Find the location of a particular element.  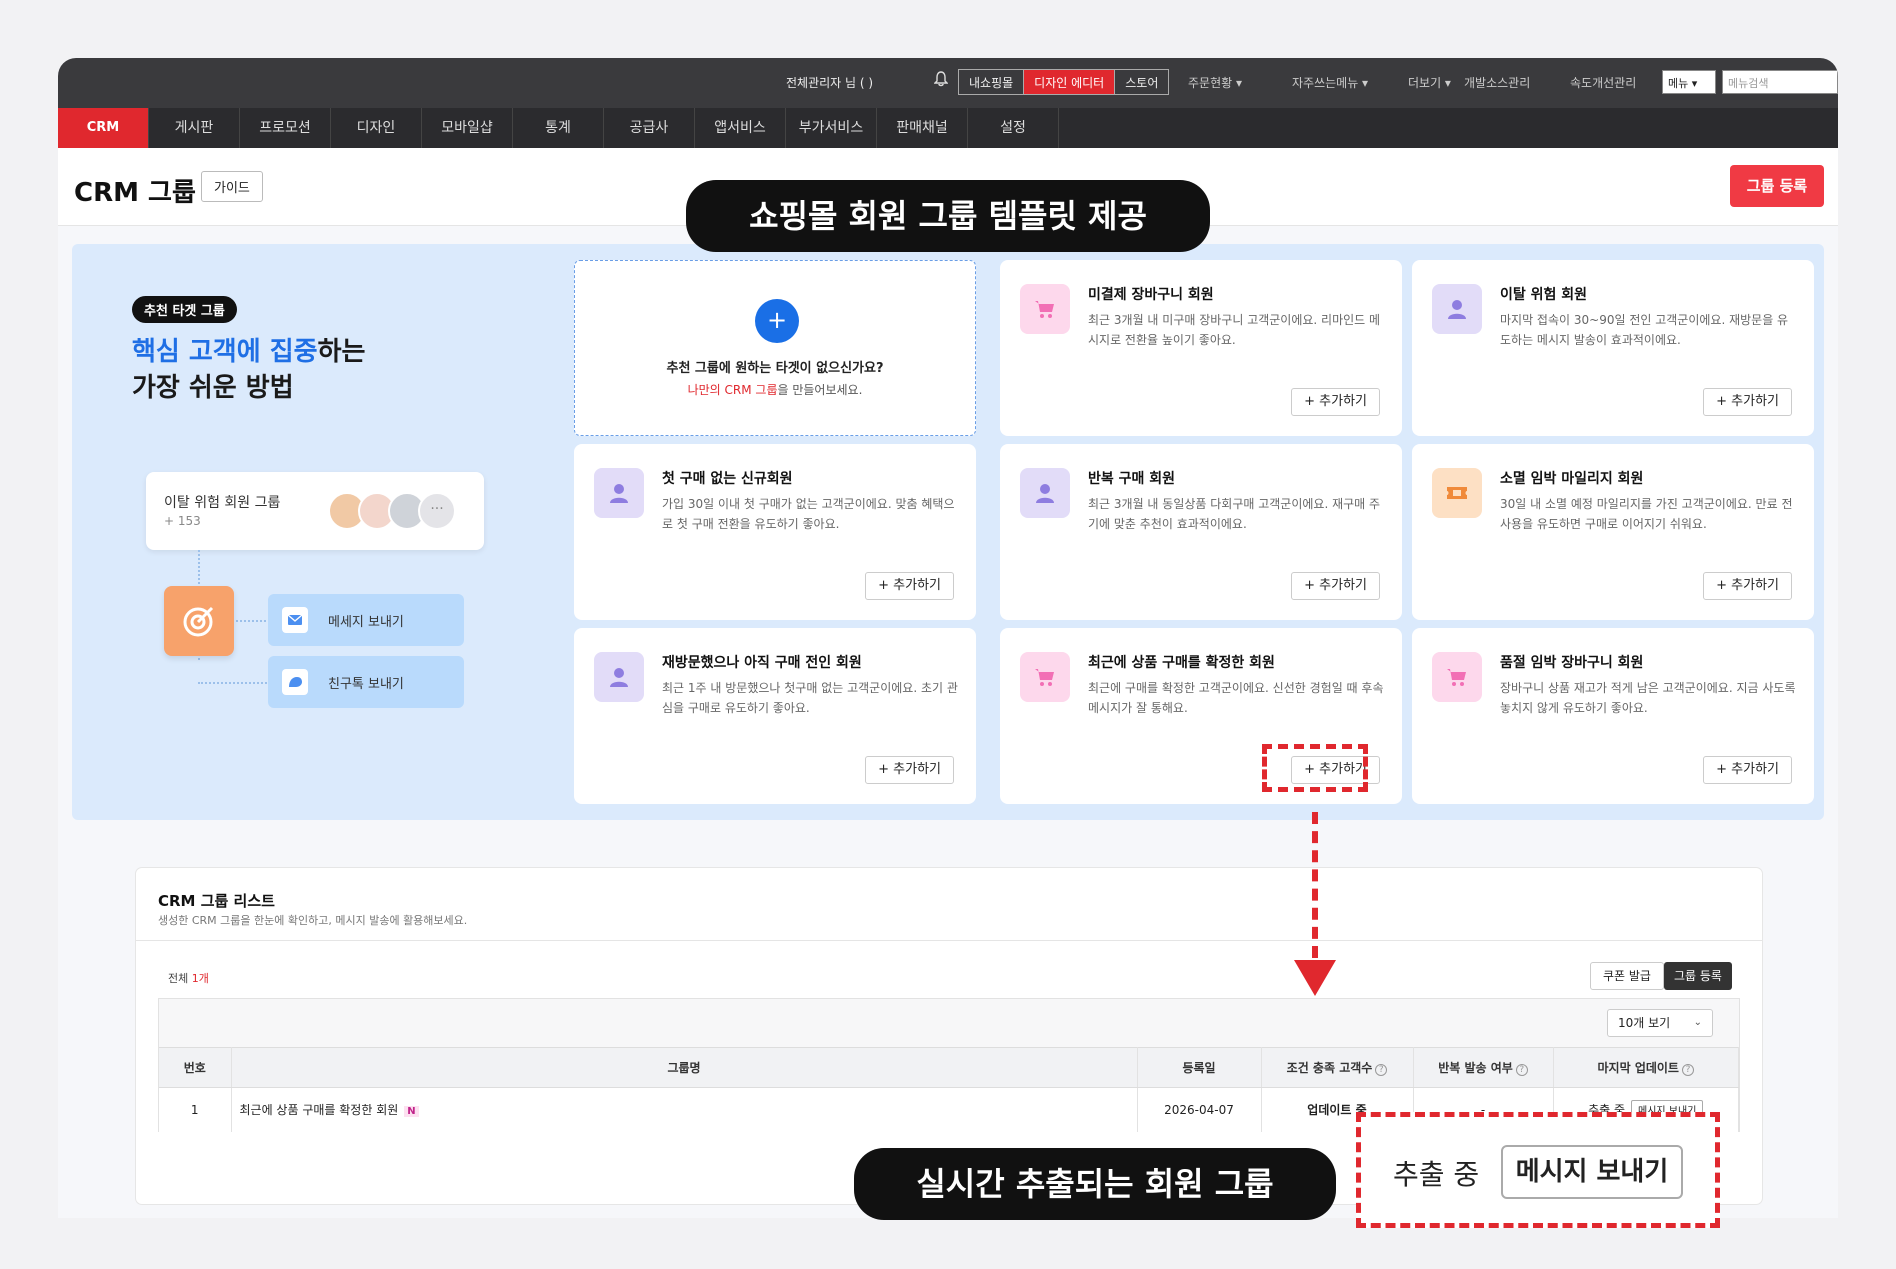

more-menu: 더보기 ▾ is located at coordinates (1429, 82).